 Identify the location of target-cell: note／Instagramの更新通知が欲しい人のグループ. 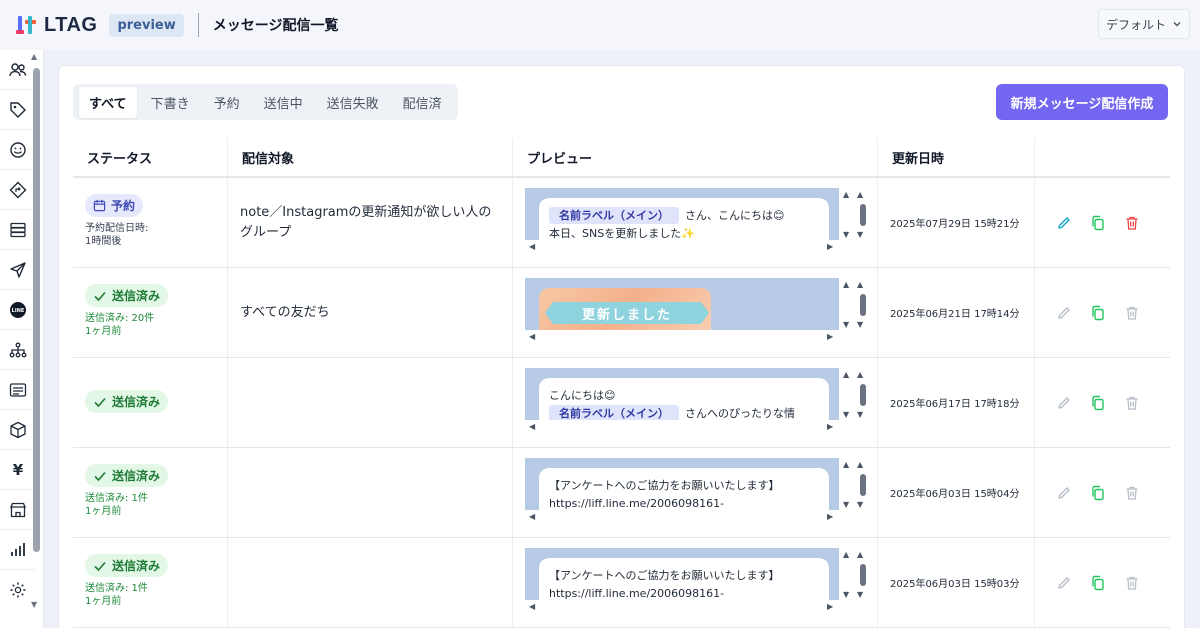
(370, 222).